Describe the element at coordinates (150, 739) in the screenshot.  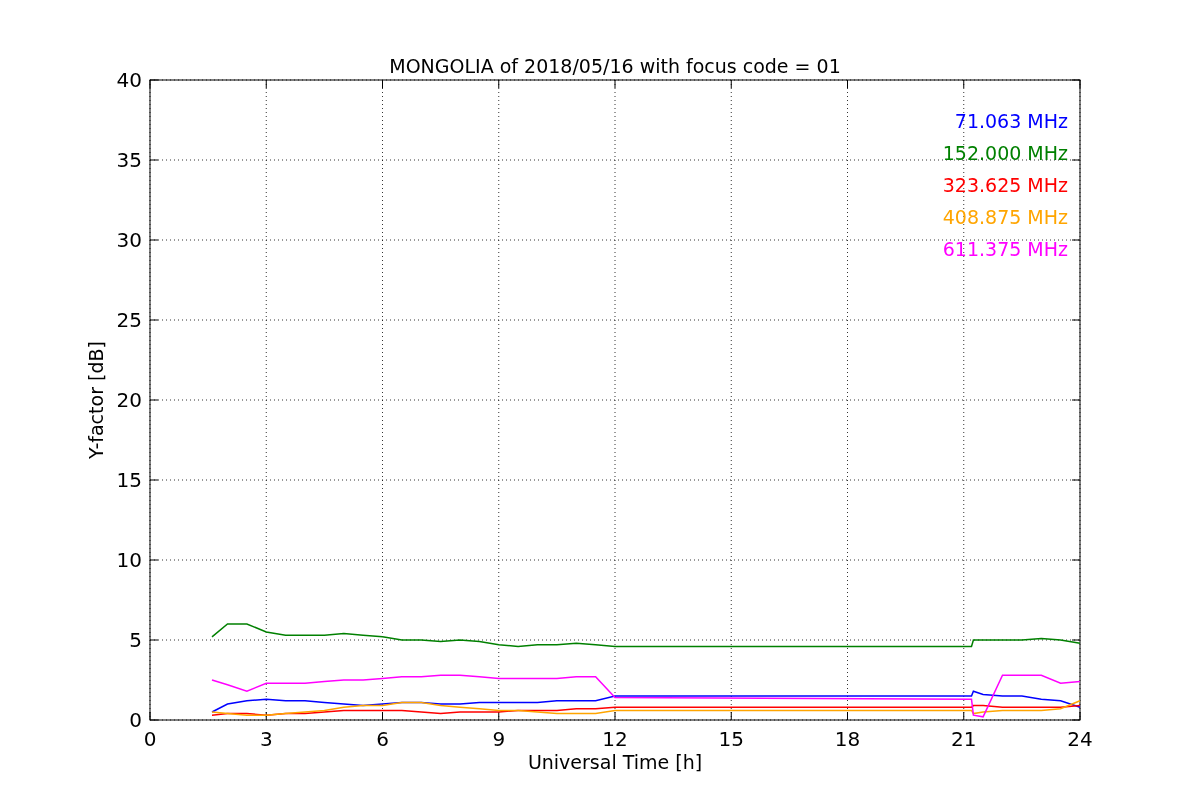
I see `x-tick-label: 0` at that location.